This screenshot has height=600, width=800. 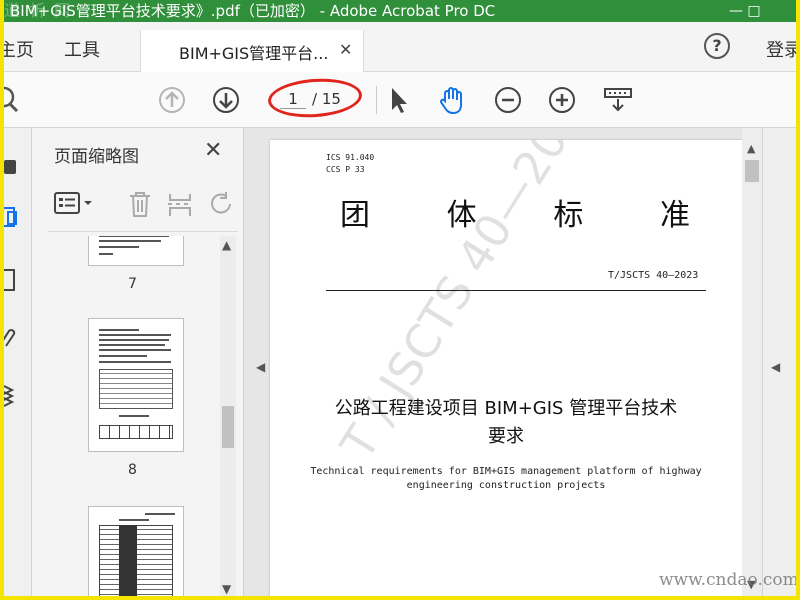 I want to click on expand-right-panel-arrow: ◀, so click(x=775, y=367).